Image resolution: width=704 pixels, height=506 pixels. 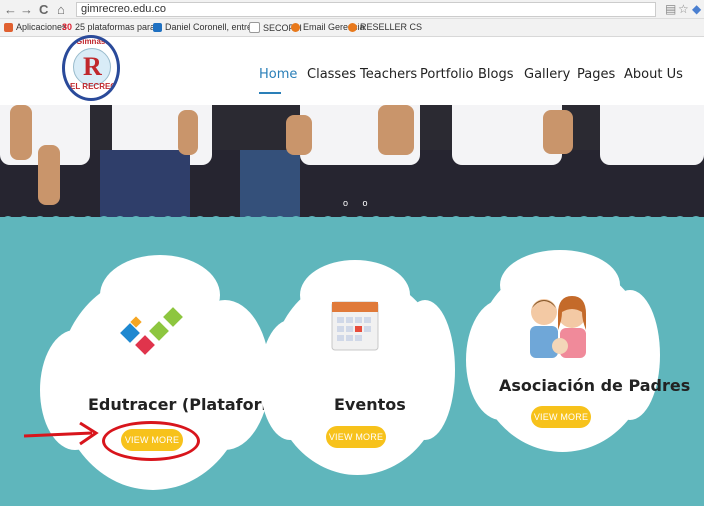 I want to click on parents-family-icon, so click(x=558, y=327).